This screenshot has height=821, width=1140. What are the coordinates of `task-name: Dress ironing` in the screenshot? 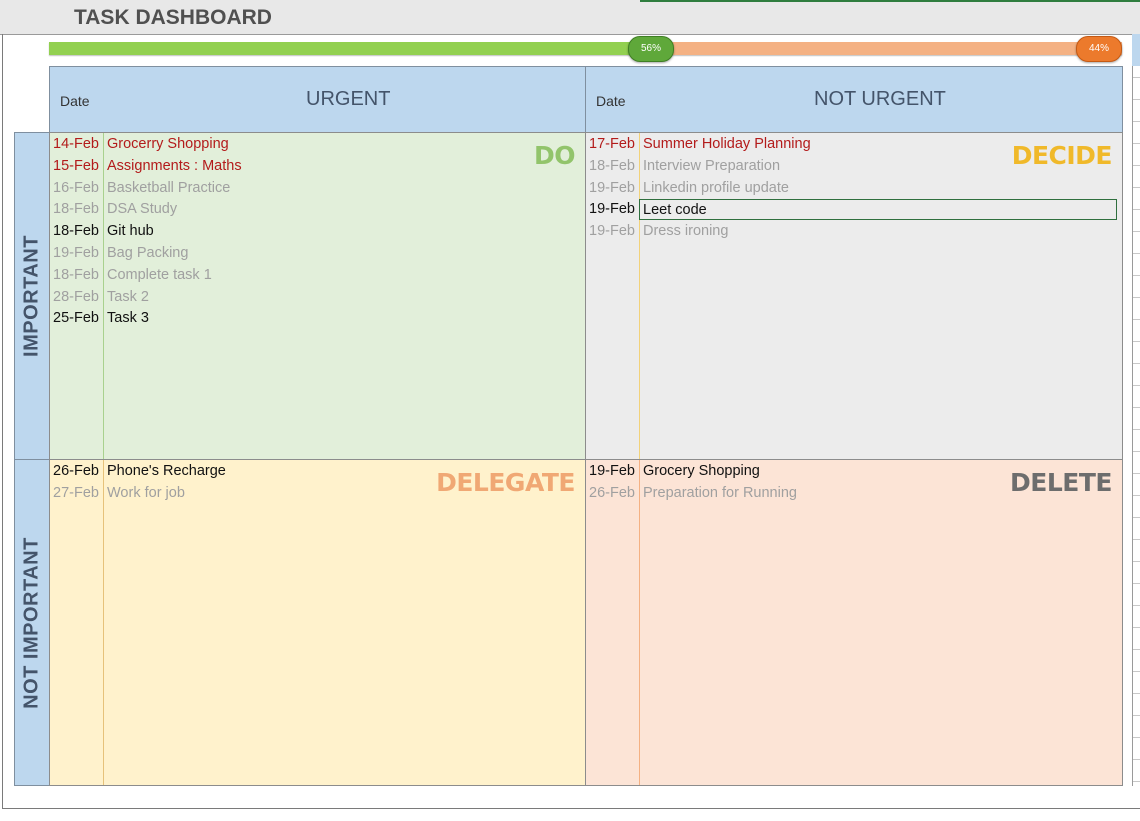 It's located at (686, 231).